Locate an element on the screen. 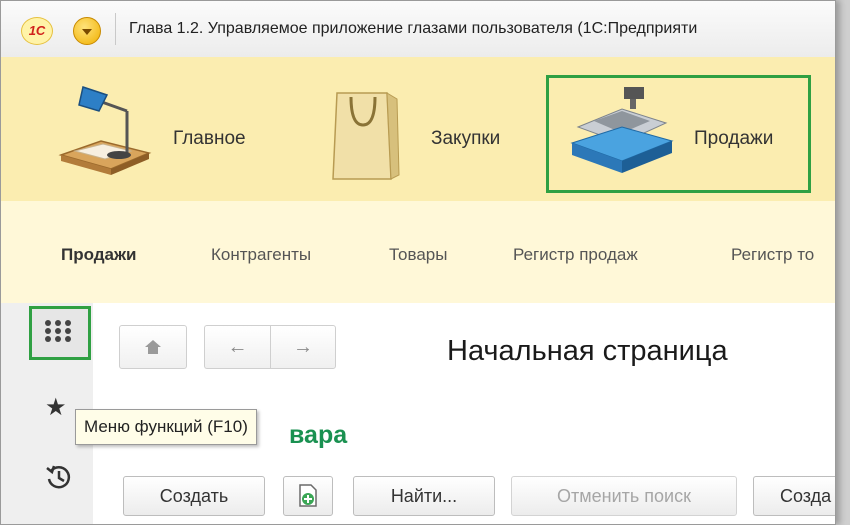 The width and height of the screenshot is (850, 525). home-button is located at coordinates (153, 347).